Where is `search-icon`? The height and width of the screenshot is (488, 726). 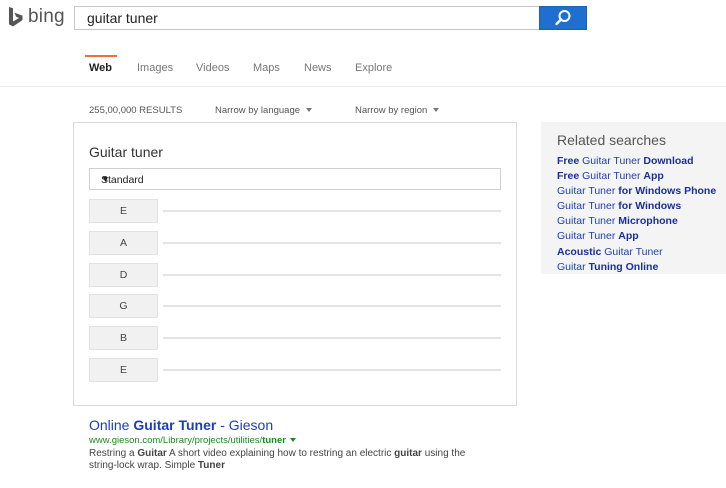 search-icon is located at coordinates (563, 18).